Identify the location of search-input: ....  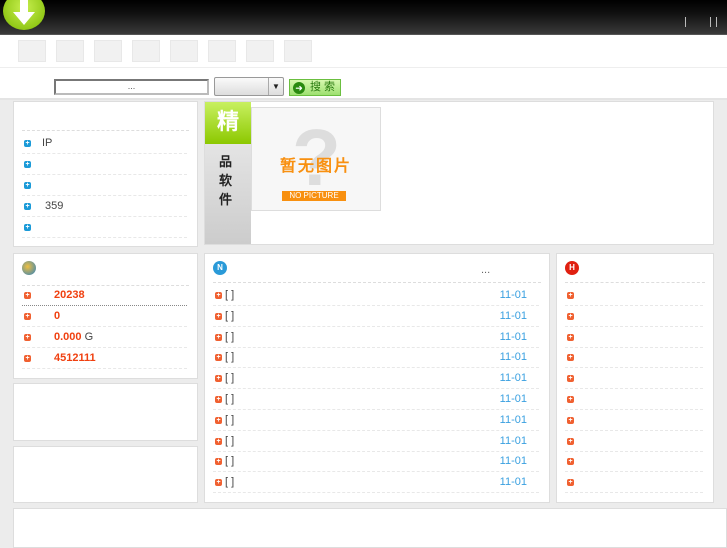
(131, 87).